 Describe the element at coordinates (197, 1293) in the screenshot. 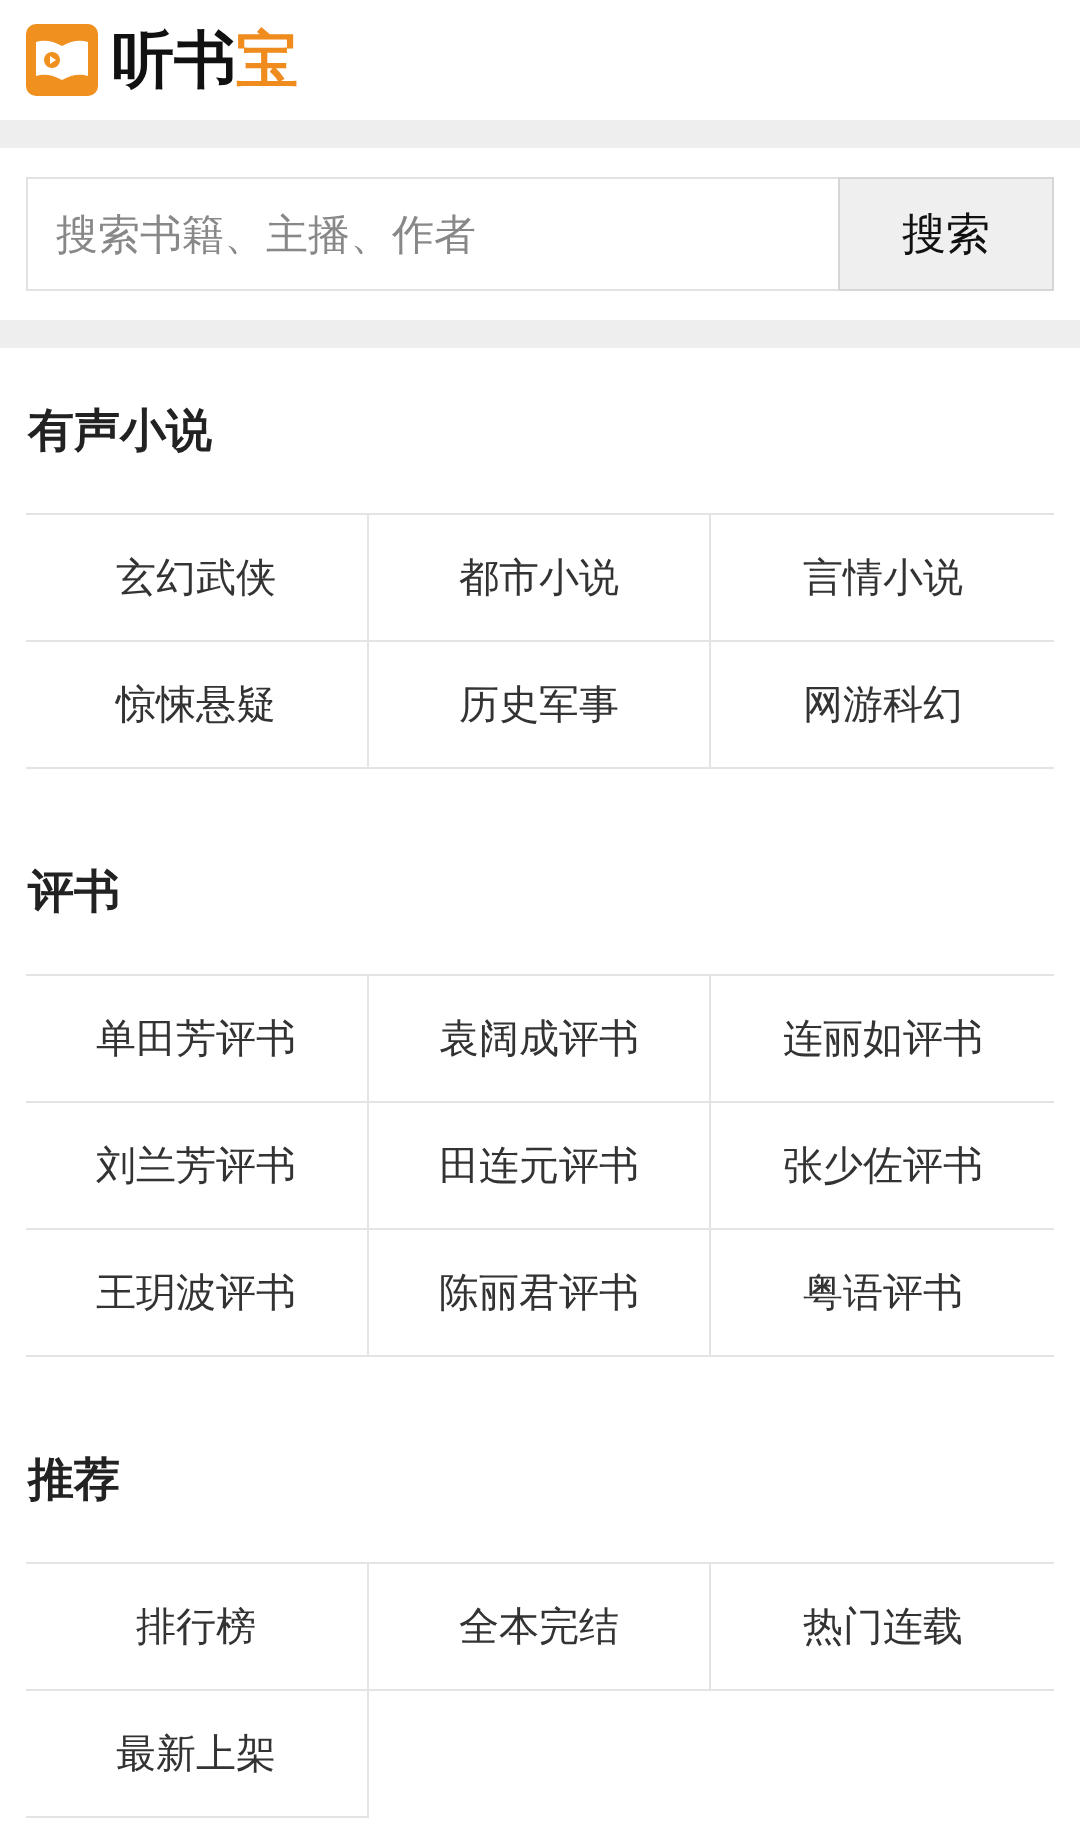

I see `category-link: 王玥波评书` at that location.